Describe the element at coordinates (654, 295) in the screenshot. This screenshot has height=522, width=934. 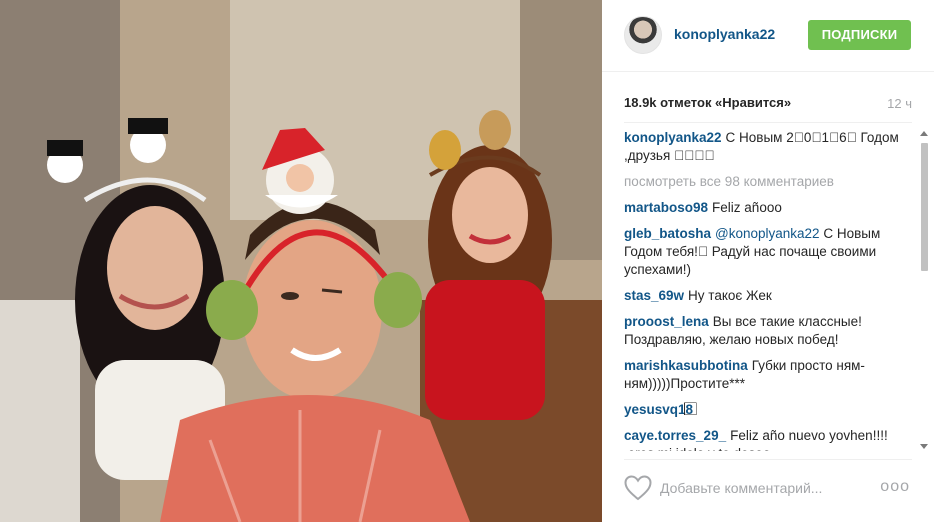
I see `comment-username: stas_69w` at that location.